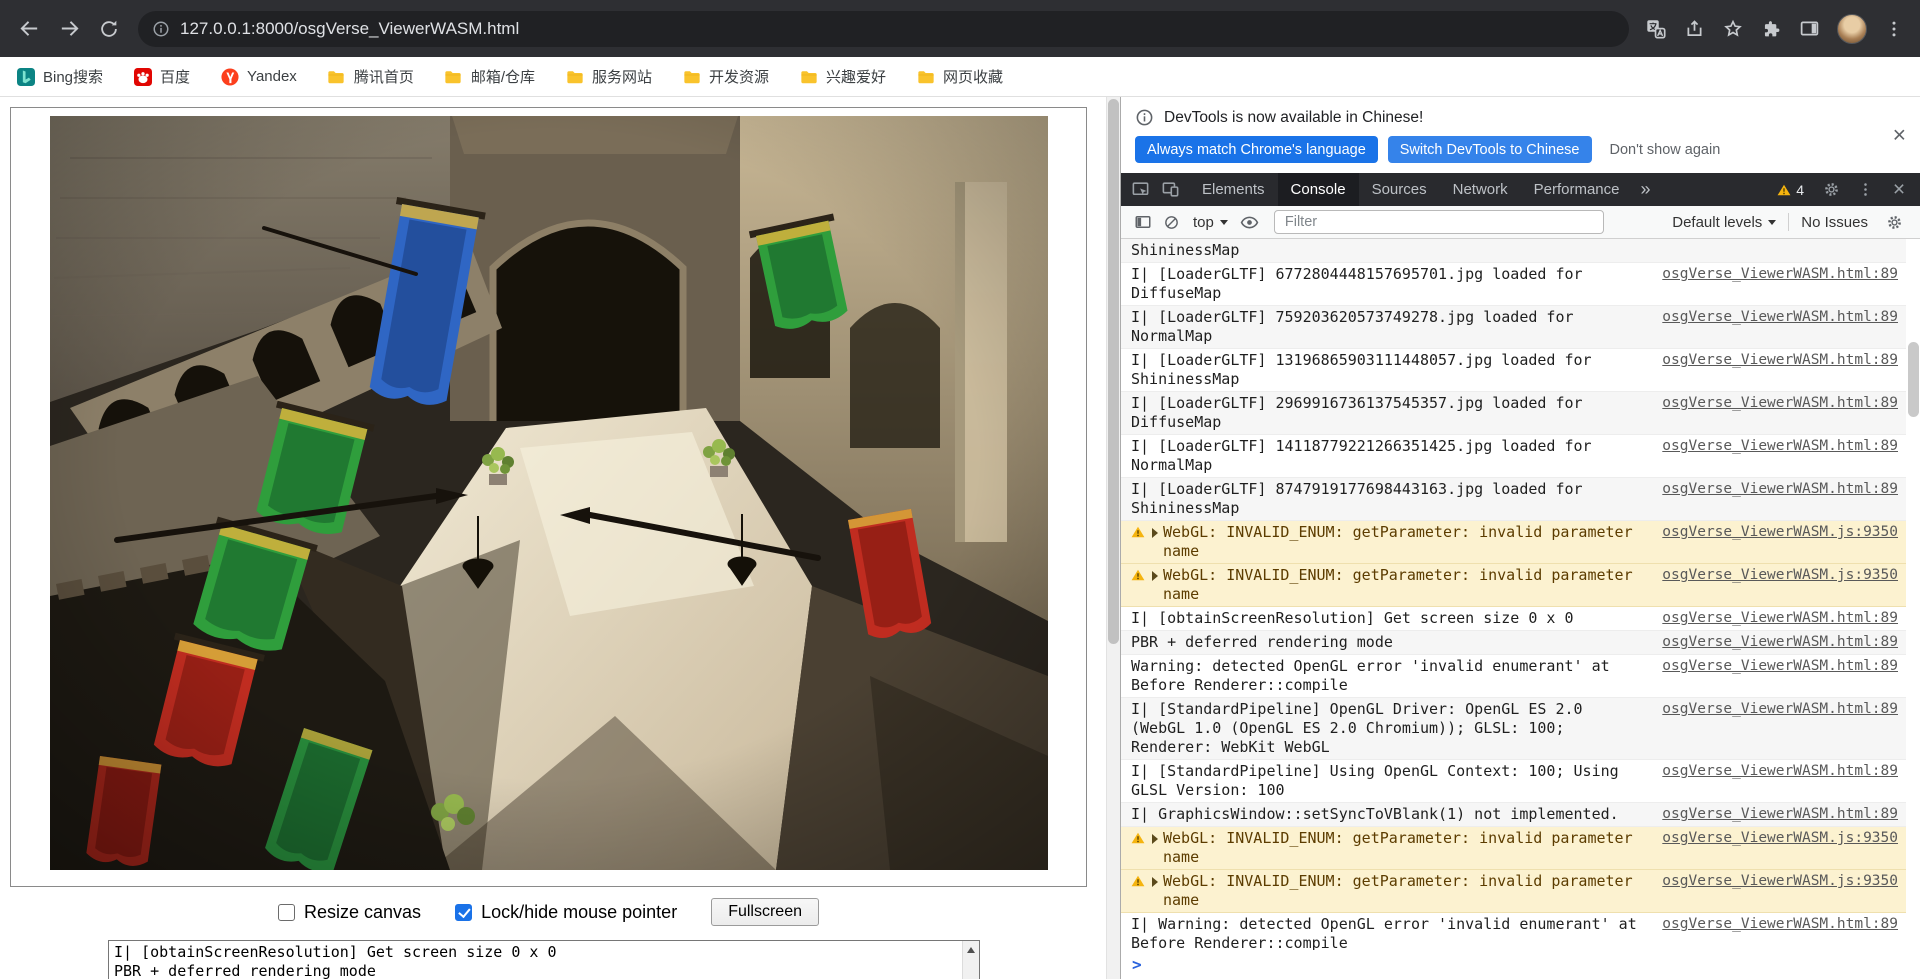 This screenshot has width=1920, height=979. Describe the element at coordinates (566, 912) in the screenshot. I see `lock-pointer-control: Lock/hide mouse pointer` at that location.